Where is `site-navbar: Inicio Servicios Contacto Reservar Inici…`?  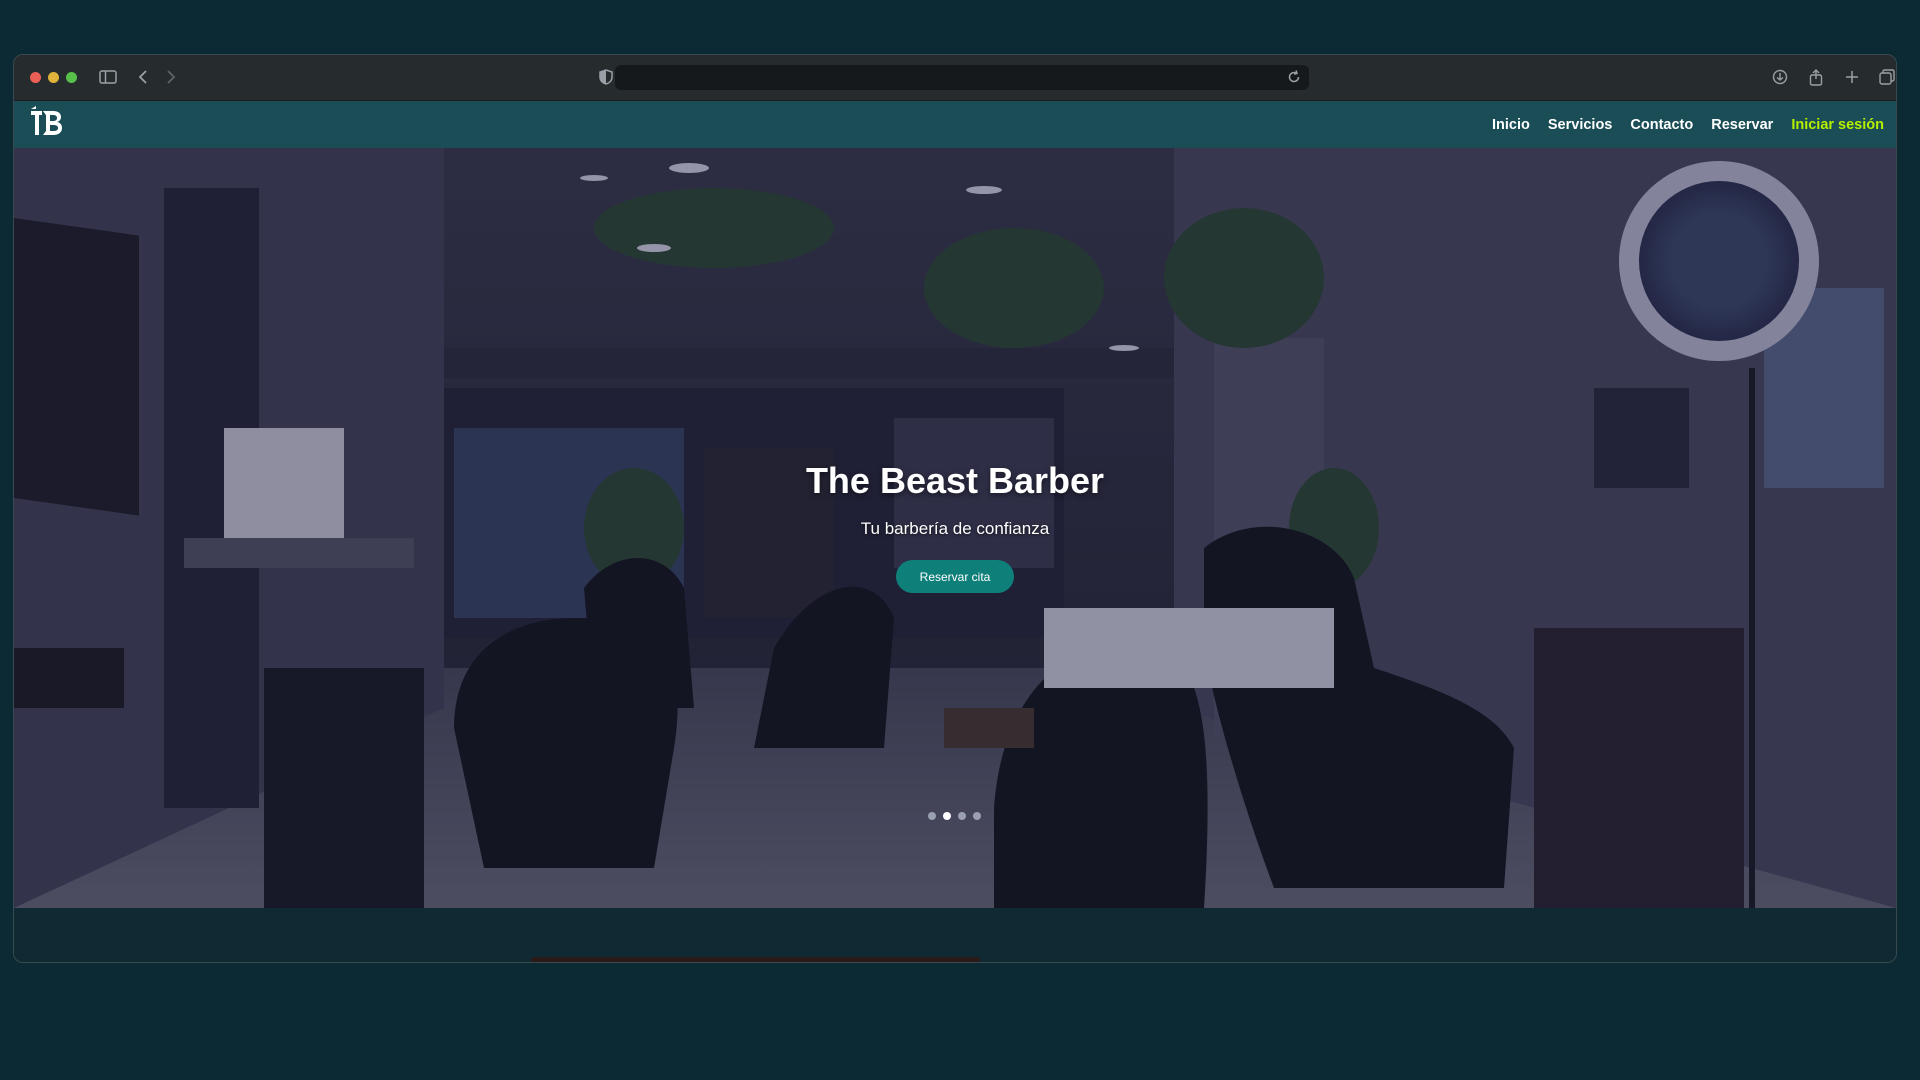
site-navbar: Inicio Servicios Contacto Reservar Inici… is located at coordinates (955, 124).